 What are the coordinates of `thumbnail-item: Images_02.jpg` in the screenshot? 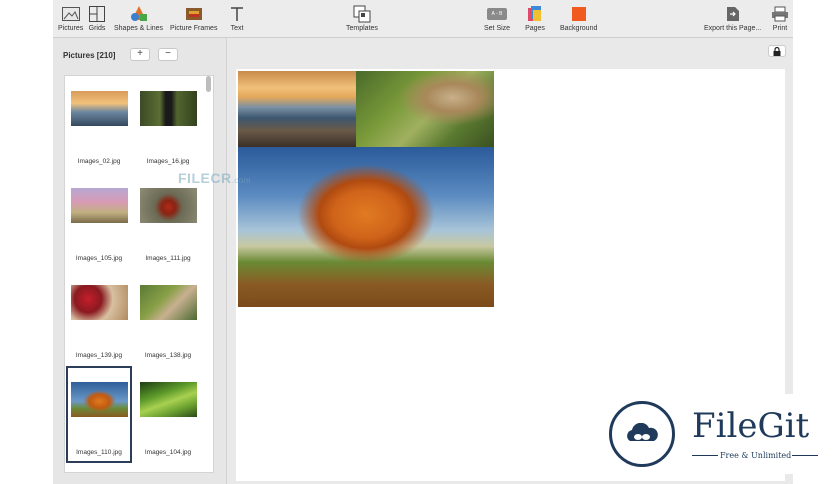 It's located at (99, 123).